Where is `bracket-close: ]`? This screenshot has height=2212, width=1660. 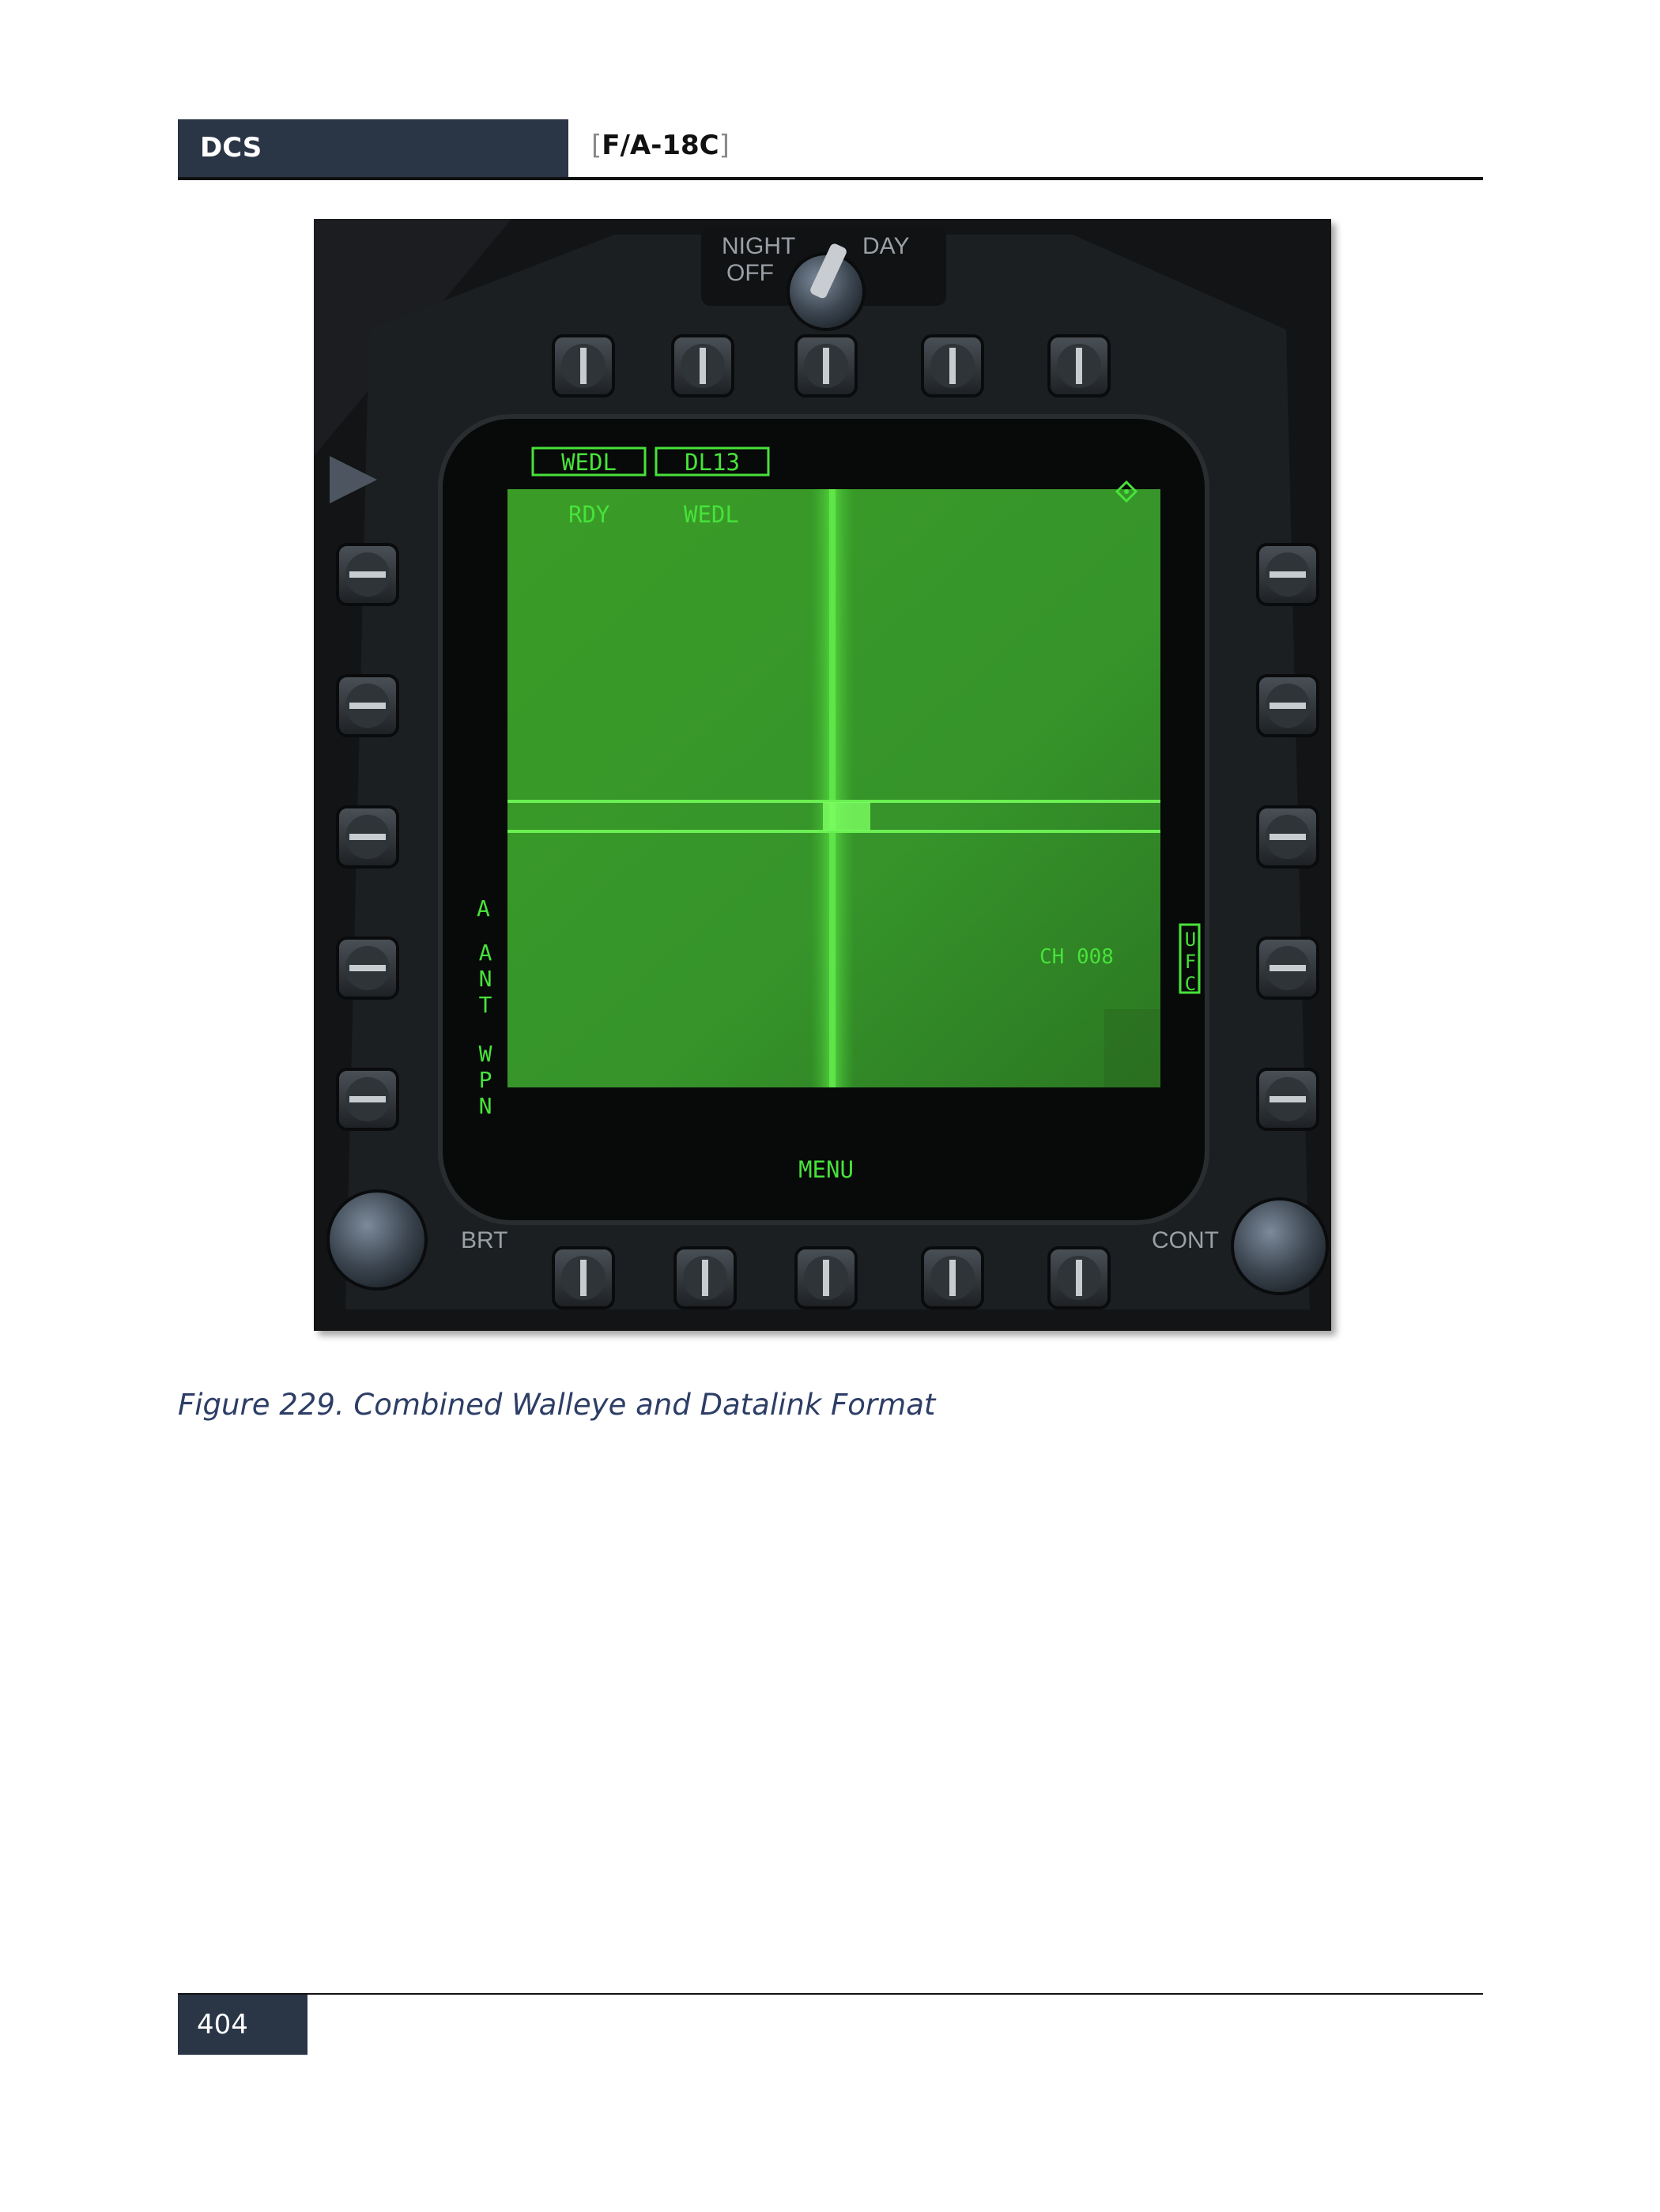
bracket-close: ] is located at coordinates (724, 145).